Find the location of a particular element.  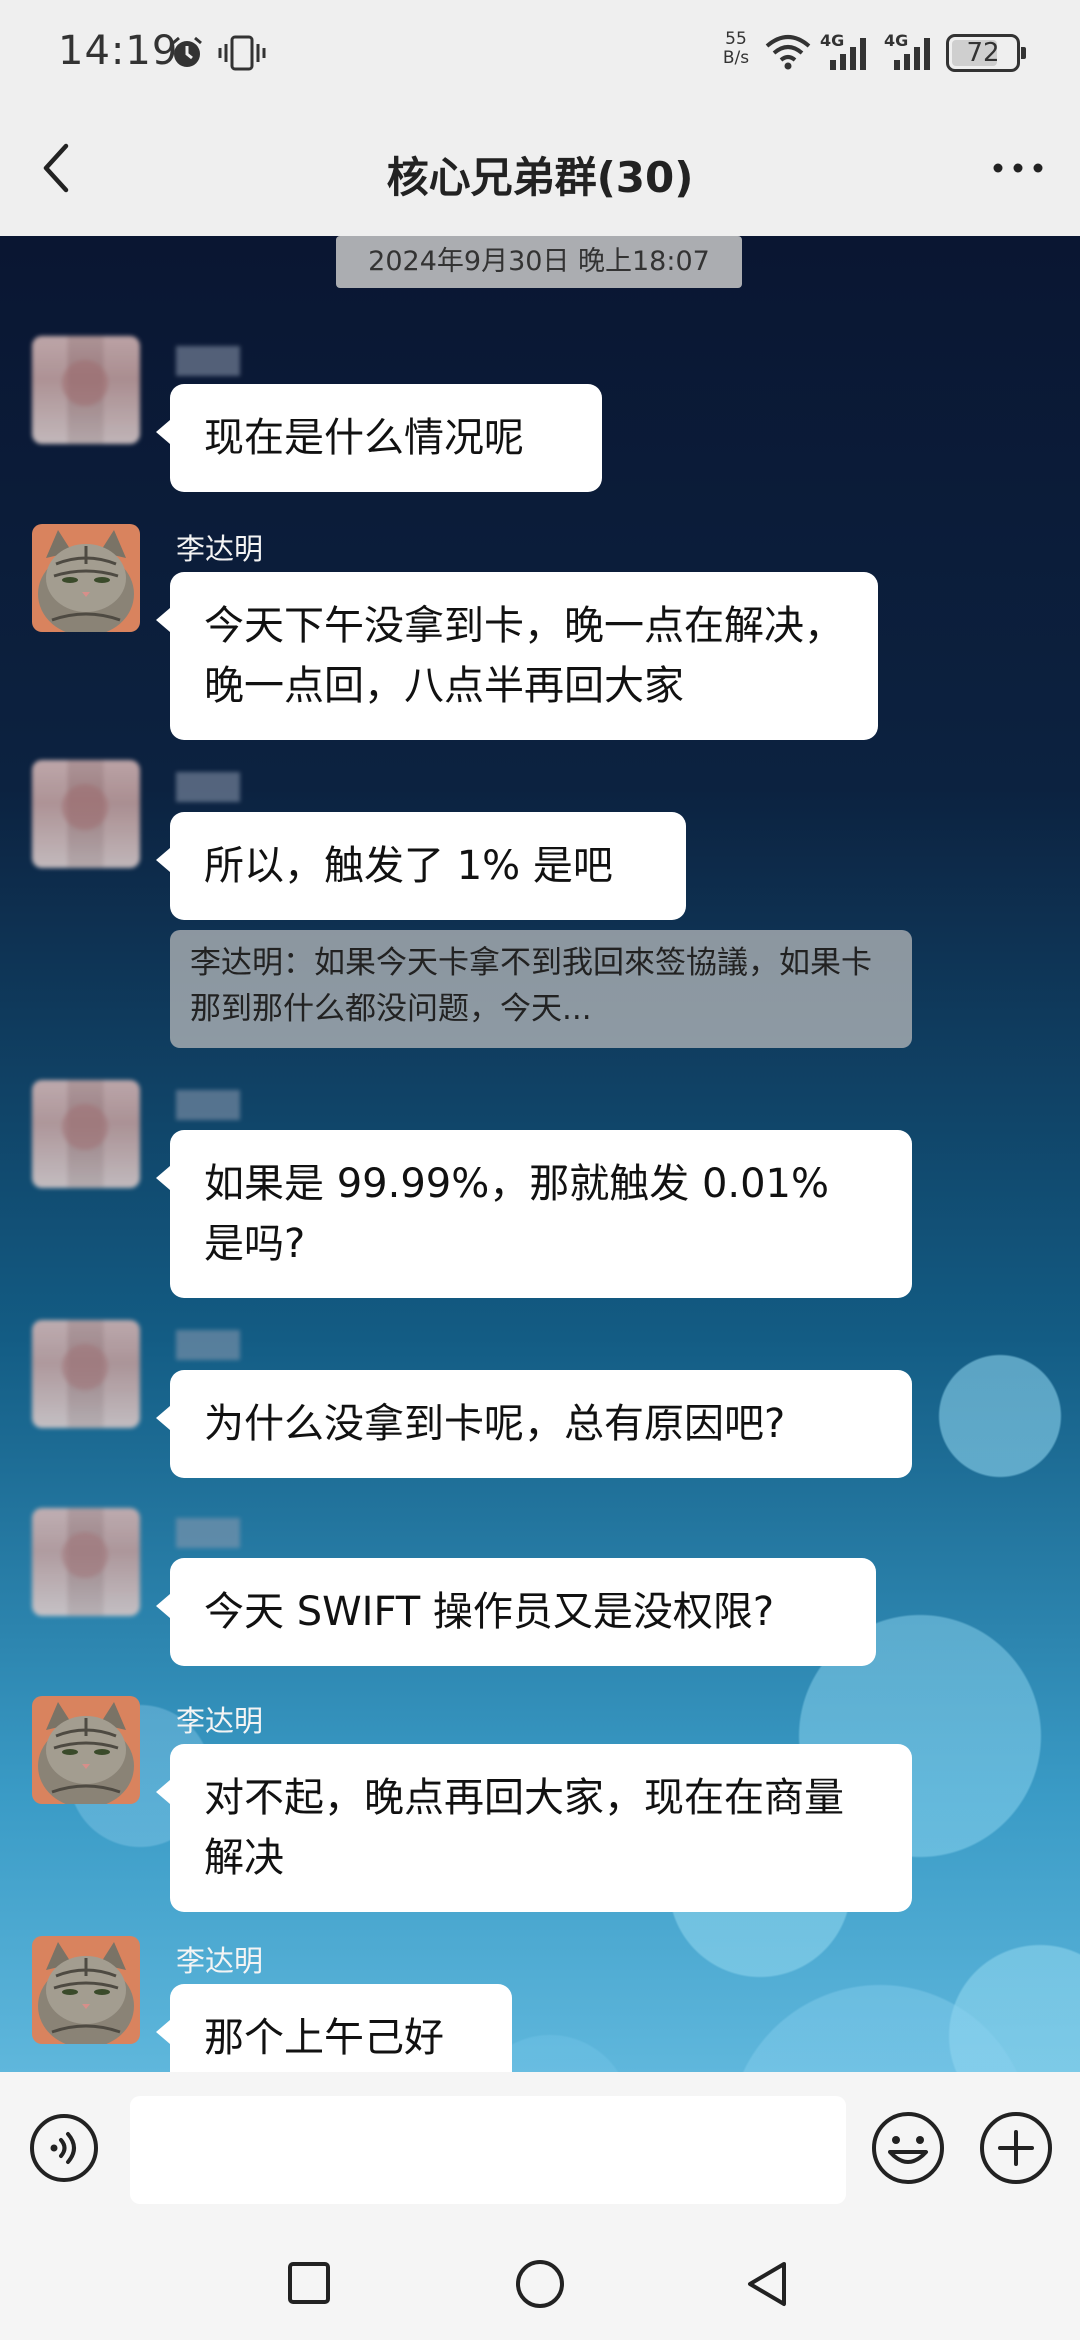

chat-header: 核心兄弟群(30) is located at coordinates (540, 172).